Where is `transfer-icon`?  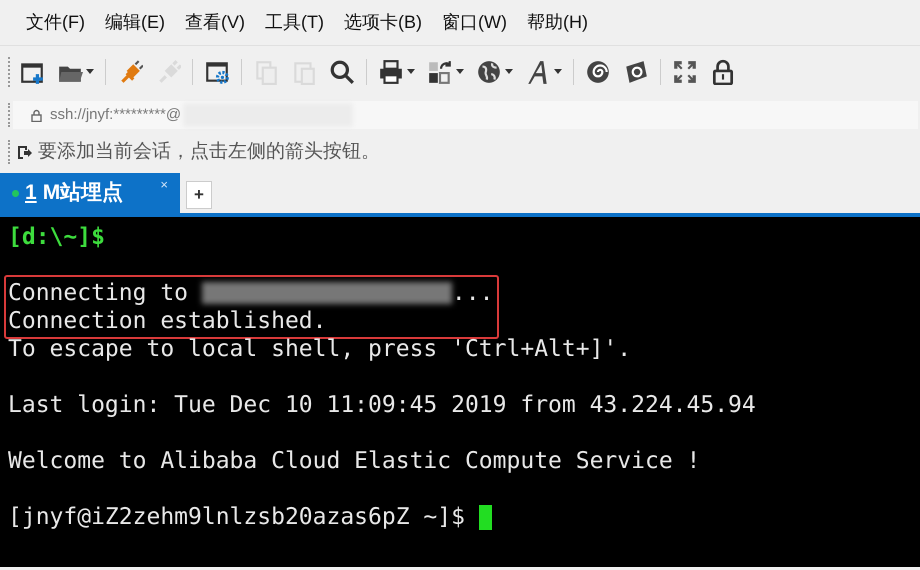
transfer-icon is located at coordinates (440, 71).